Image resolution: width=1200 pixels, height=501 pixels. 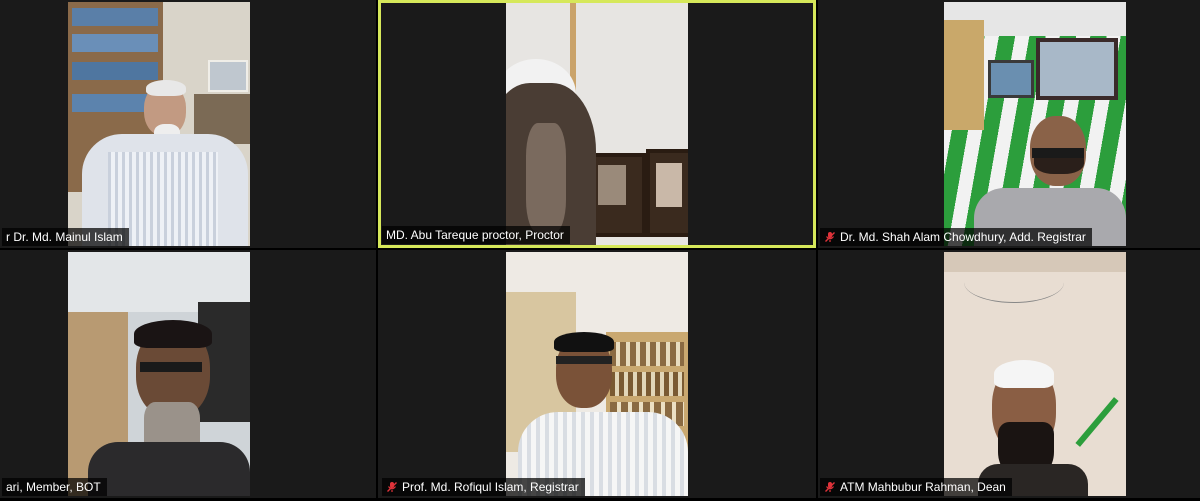 I want to click on participant-name-tag: MD. Abu Tareque proctor, Proctor, so click(x=476, y=235).